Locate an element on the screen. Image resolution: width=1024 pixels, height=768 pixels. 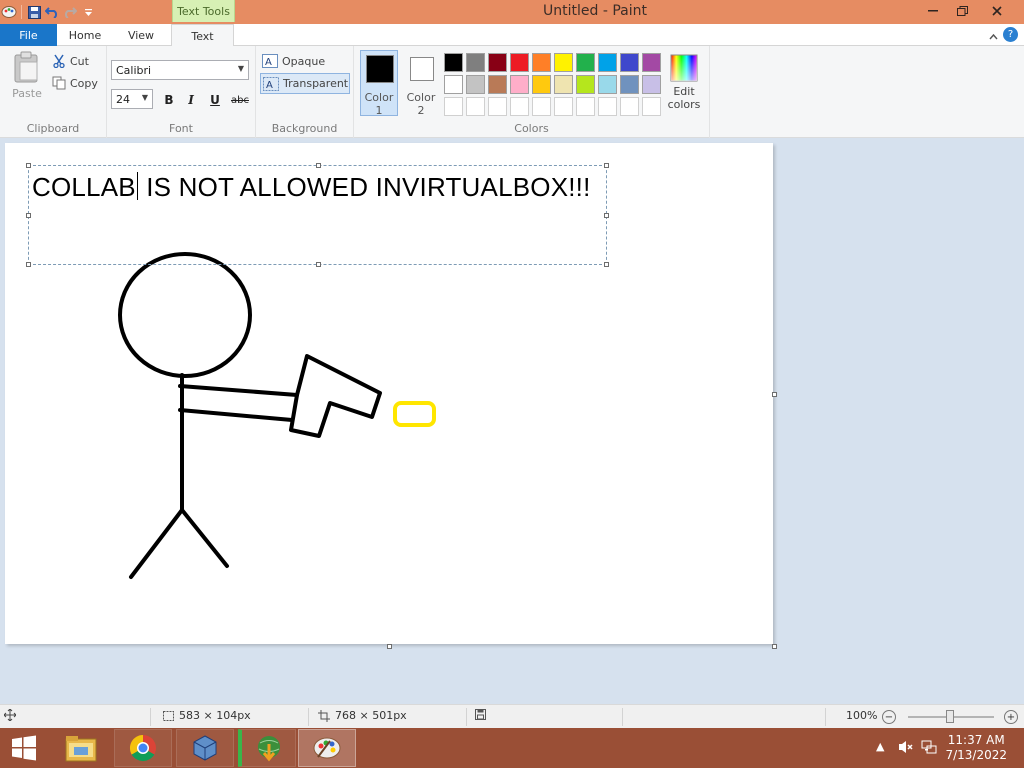
copy-icon is located at coordinates (59, 83).